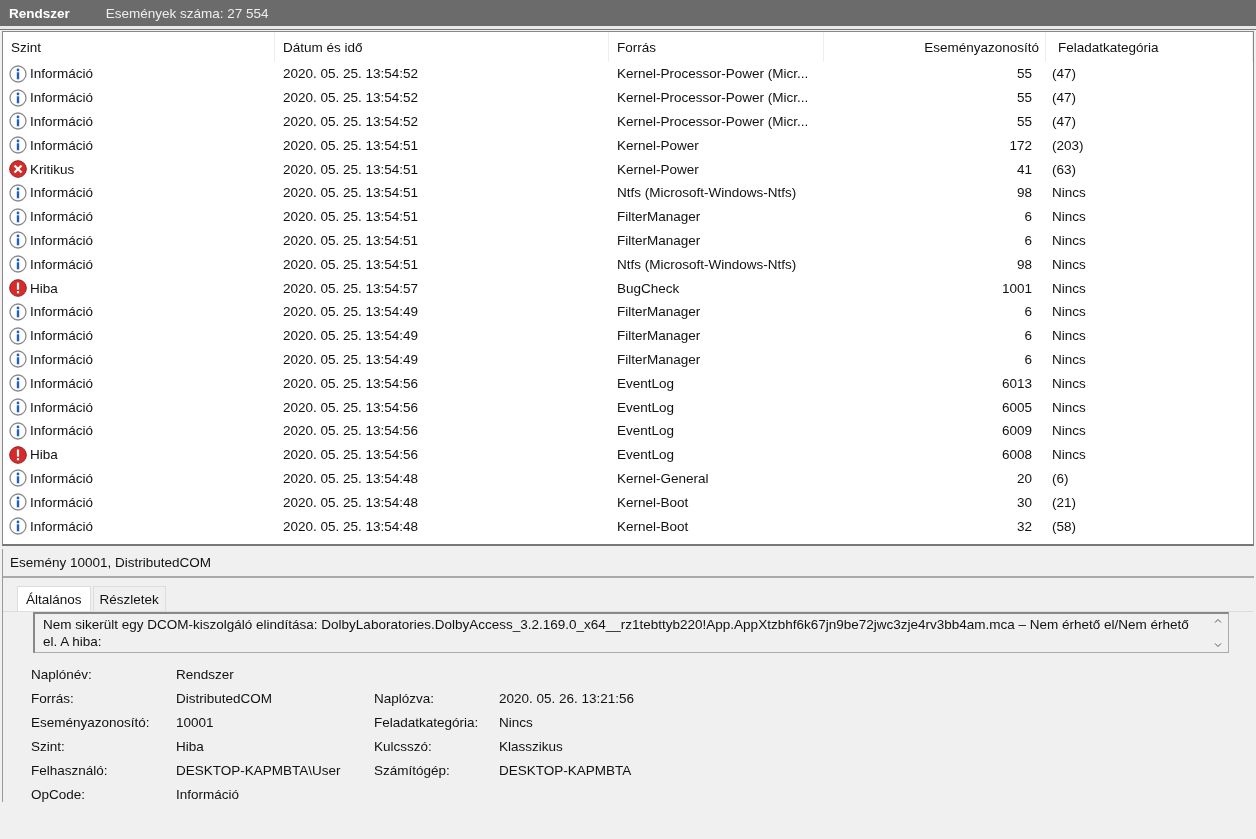  I want to click on column-header: Dátum és idő, so click(442, 47).